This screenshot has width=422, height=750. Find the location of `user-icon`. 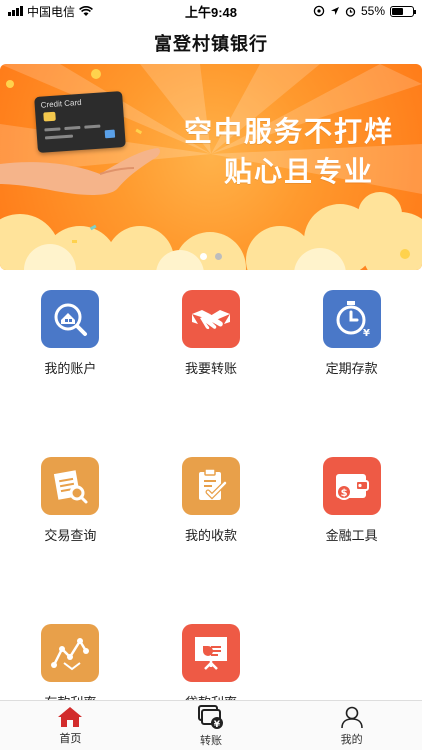

user-icon is located at coordinates (351, 717).